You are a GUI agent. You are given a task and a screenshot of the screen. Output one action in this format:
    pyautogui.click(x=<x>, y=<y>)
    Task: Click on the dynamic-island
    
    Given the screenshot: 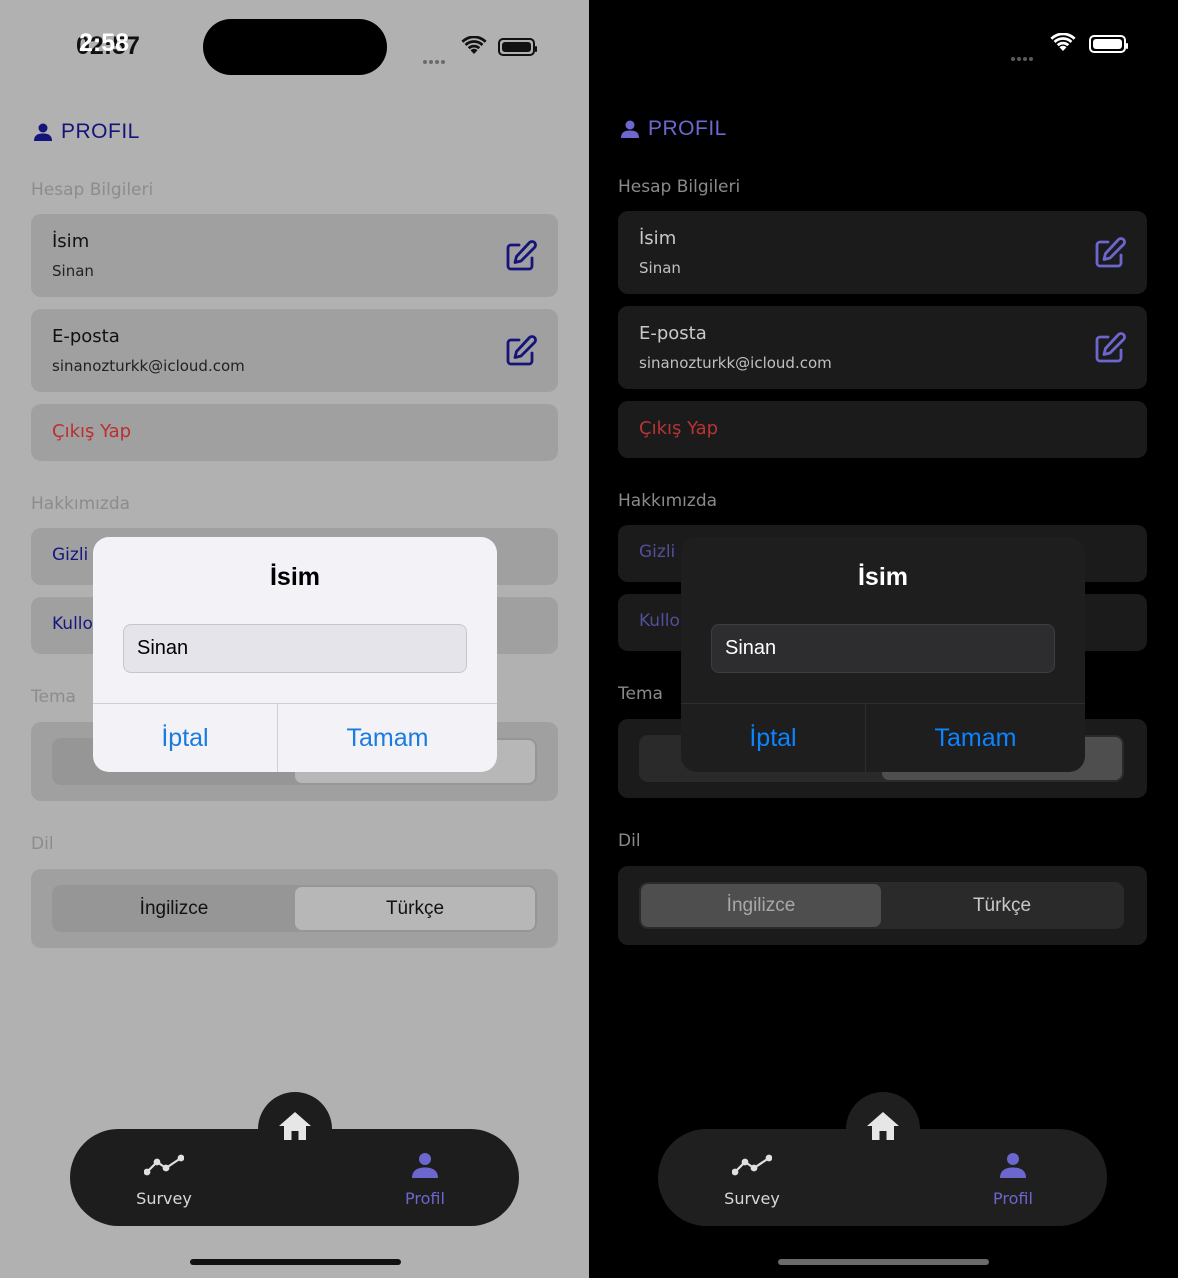 What is the action you would take?
    pyautogui.click(x=295, y=47)
    